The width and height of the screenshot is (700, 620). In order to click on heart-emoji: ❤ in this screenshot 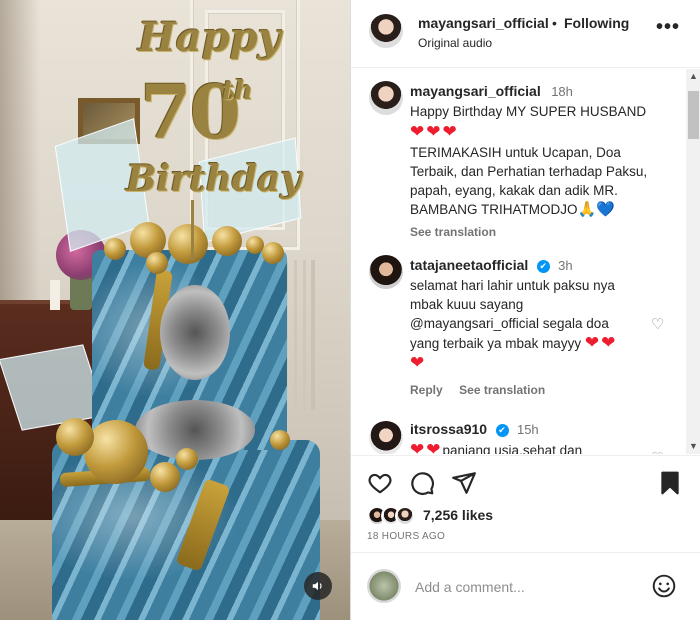, I will do `click(418, 362)`.